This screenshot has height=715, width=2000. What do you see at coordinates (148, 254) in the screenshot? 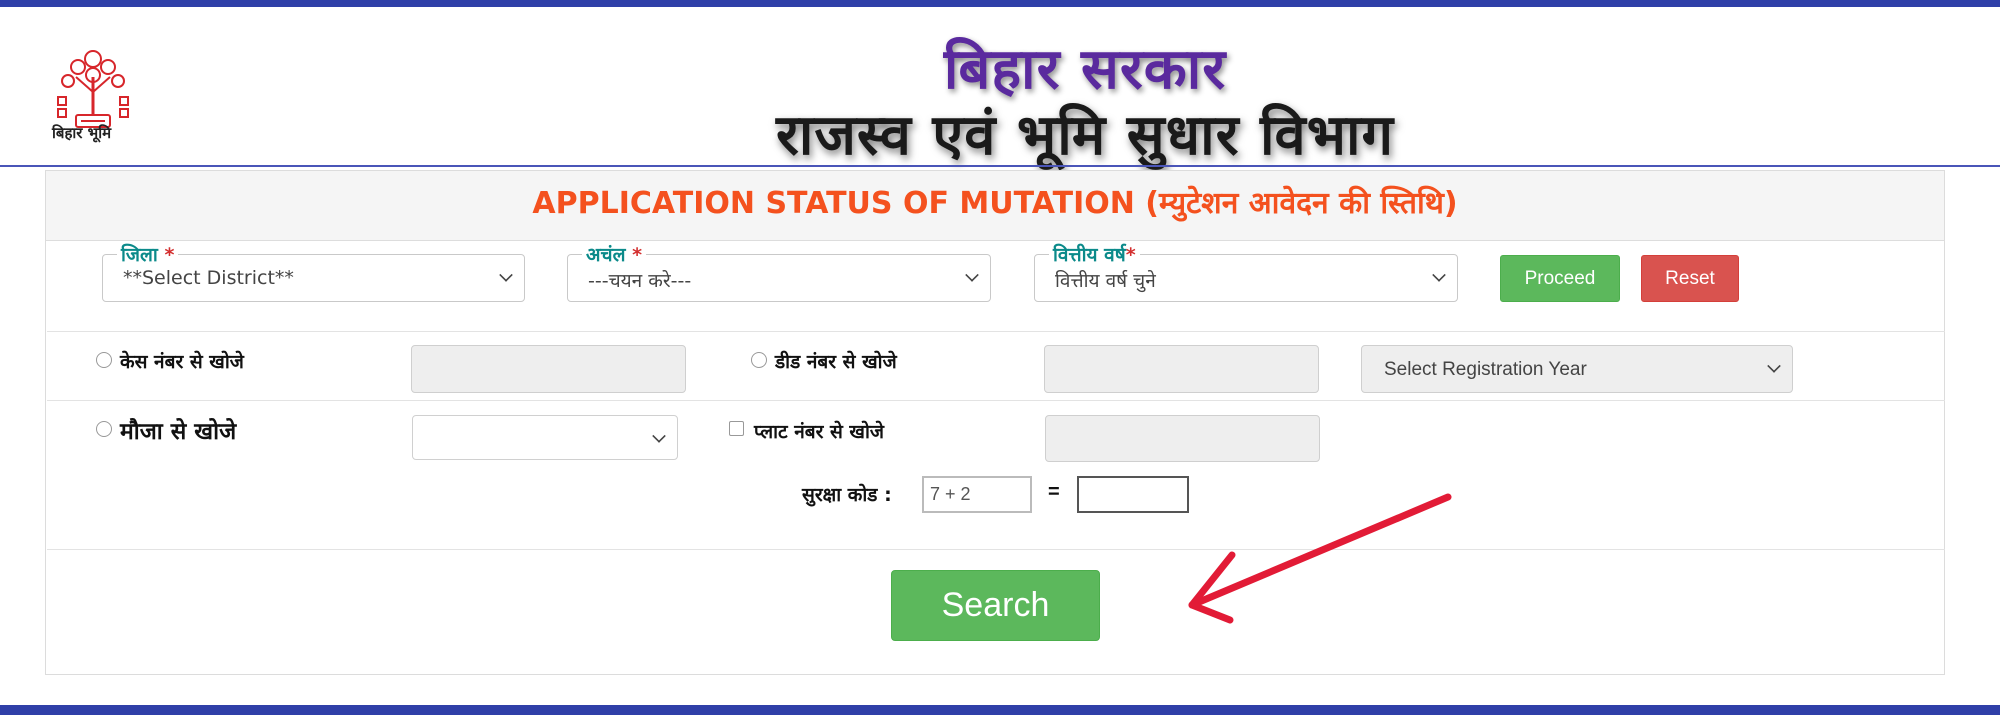
I see `district-label: जिला *` at bounding box center [148, 254].